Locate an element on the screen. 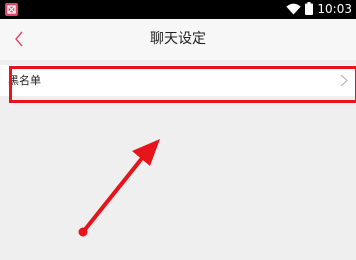 This screenshot has height=260, width=356. battery-icon is located at coordinates (309, 9).